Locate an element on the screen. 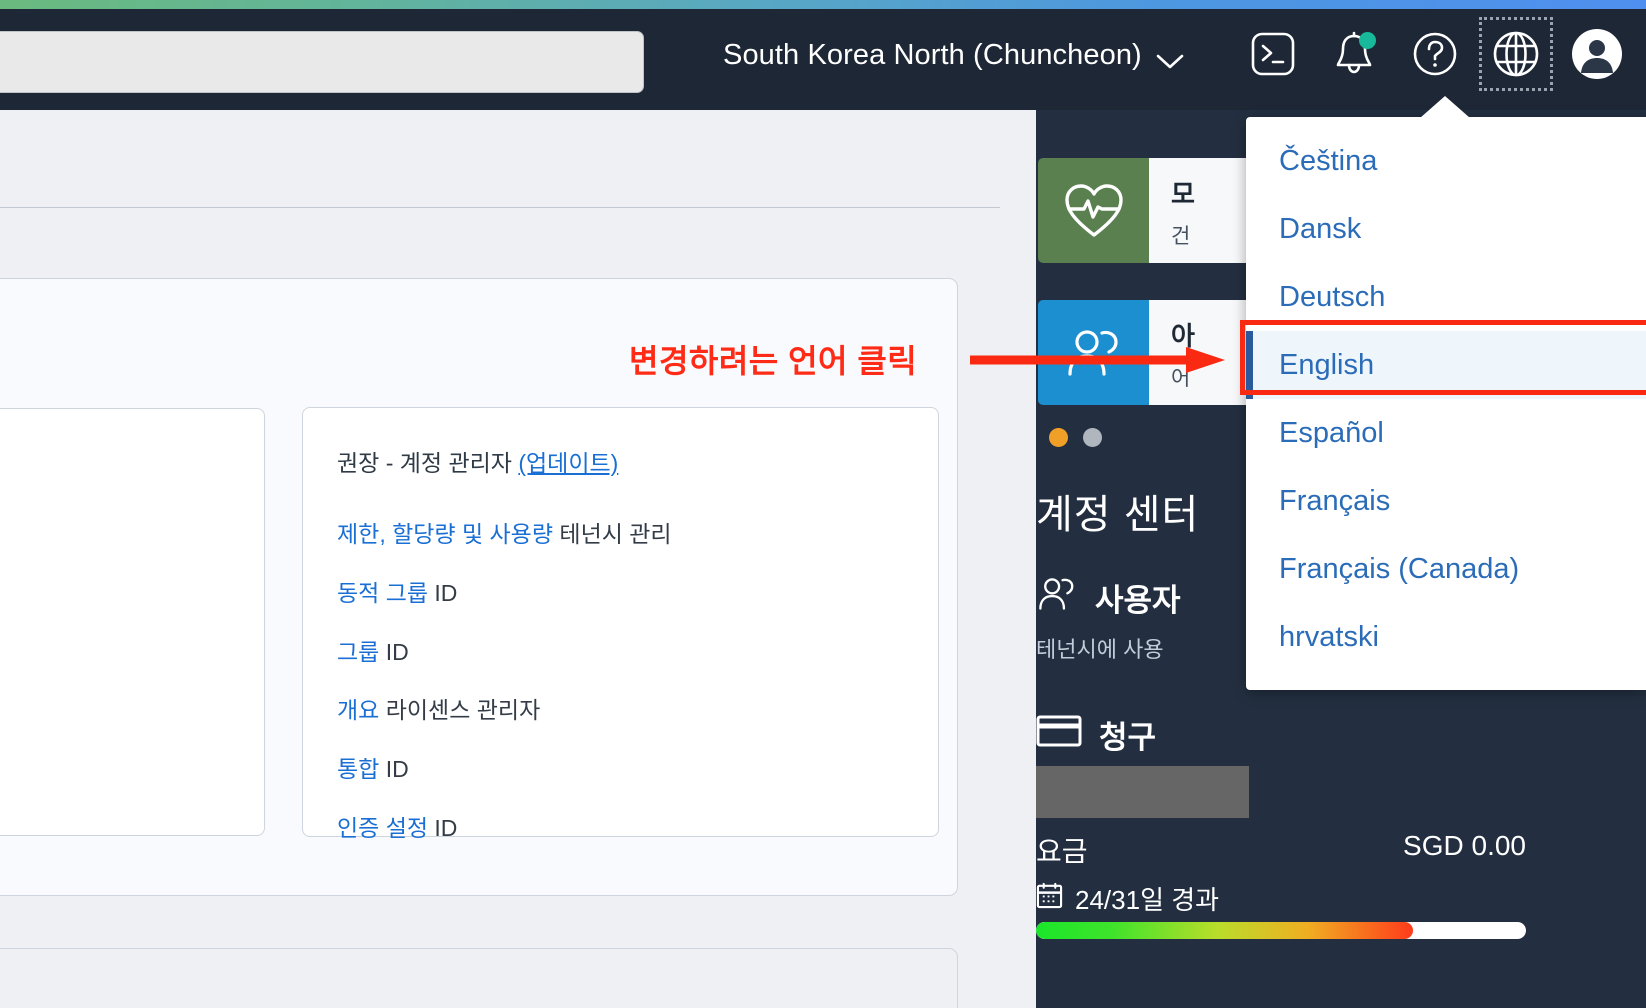 Image resolution: width=1646 pixels, height=1008 pixels. language-option-dansk: Dansk is located at coordinates (1446, 229).